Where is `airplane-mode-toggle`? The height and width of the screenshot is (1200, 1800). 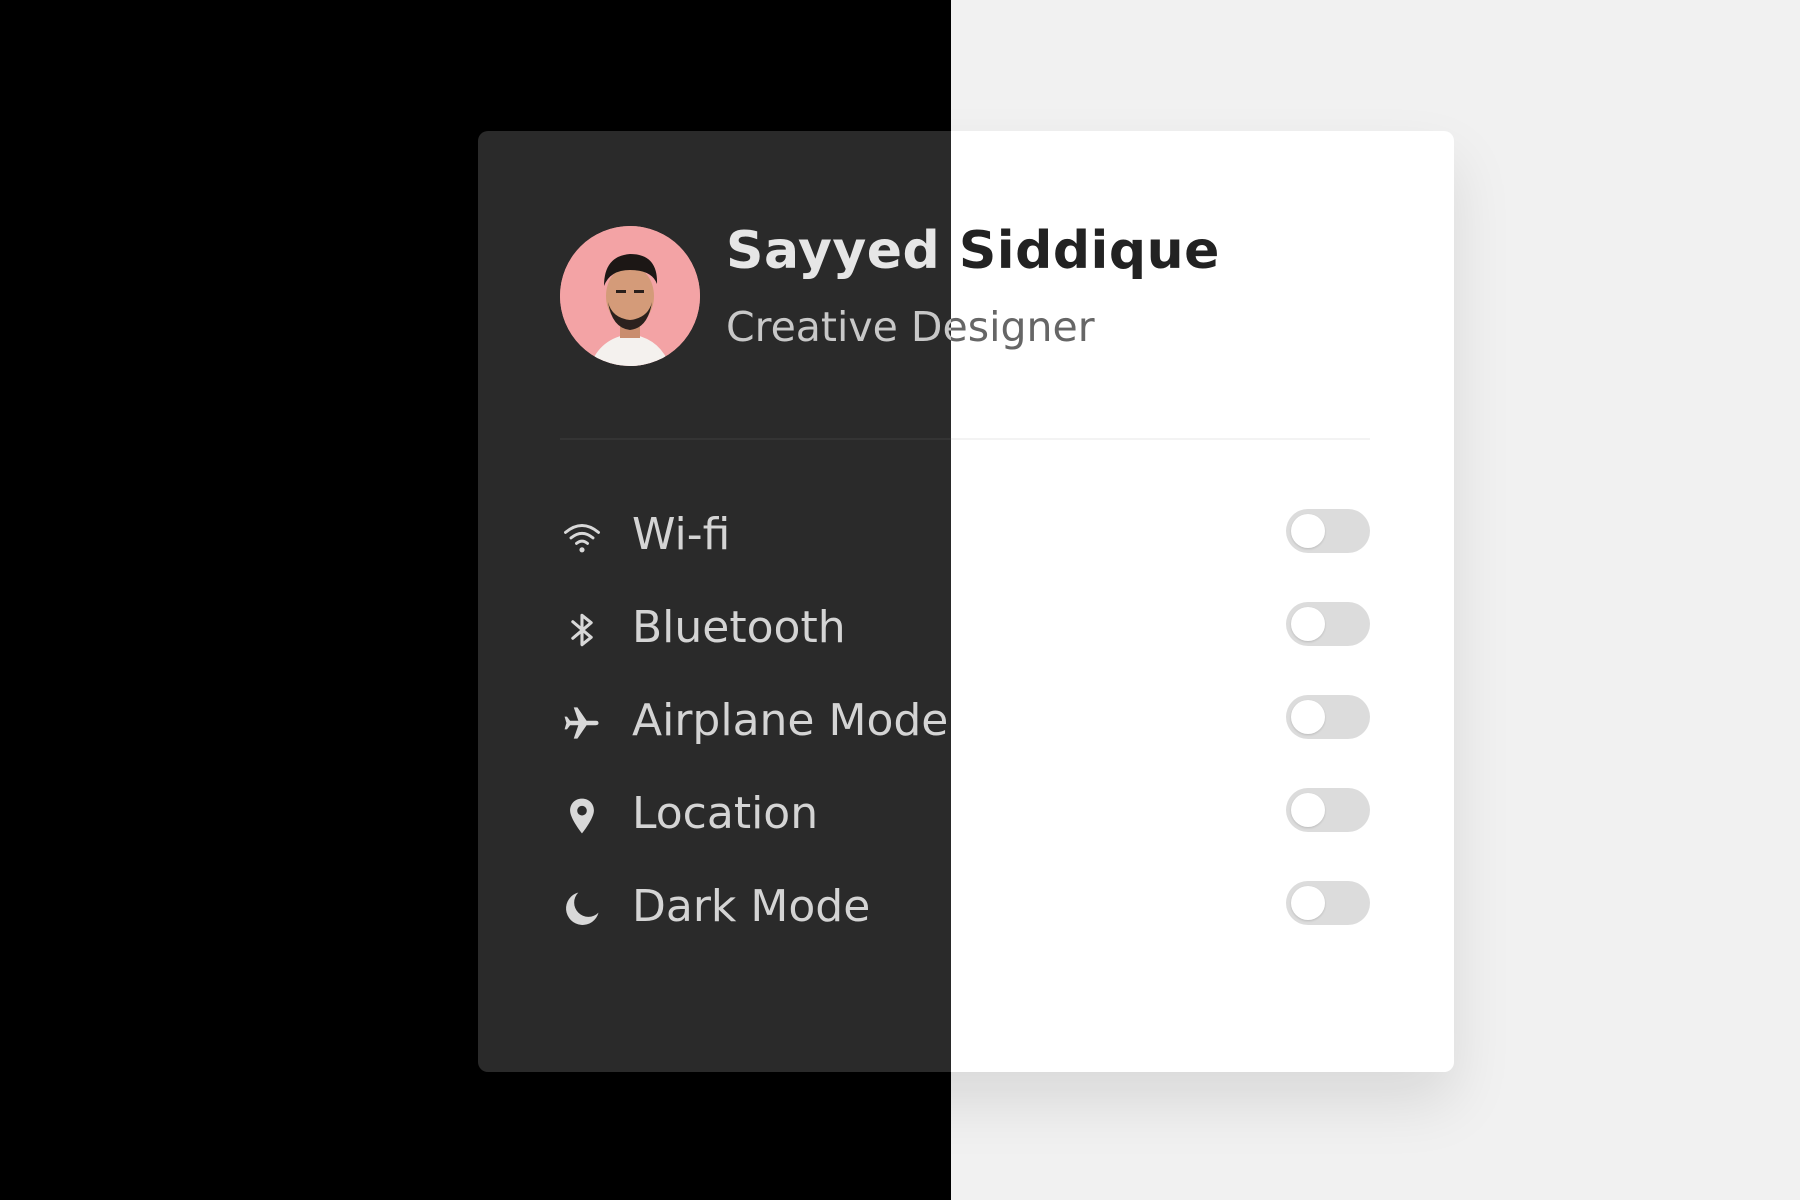
airplane-mode-toggle is located at coordinates (1328, 717).